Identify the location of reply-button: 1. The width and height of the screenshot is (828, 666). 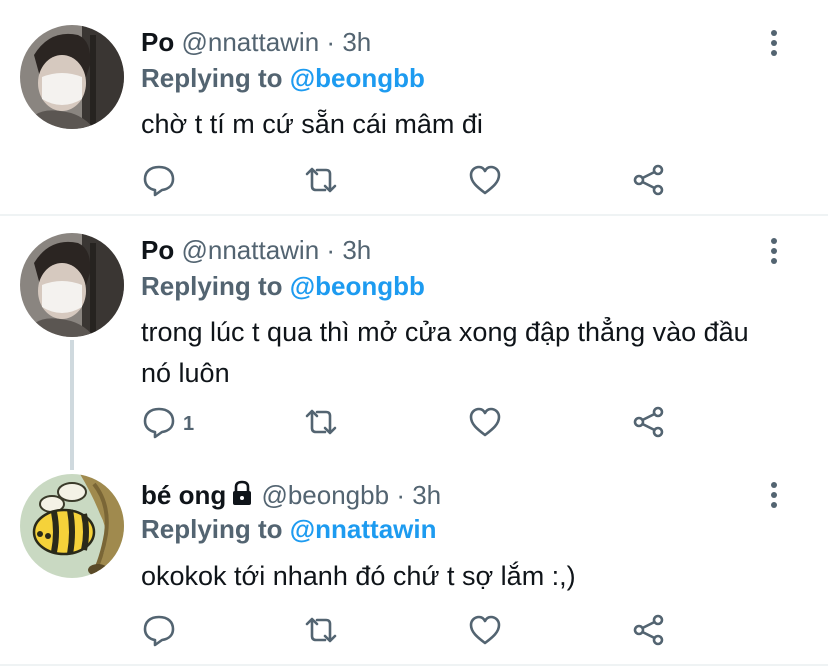
(167, 424).